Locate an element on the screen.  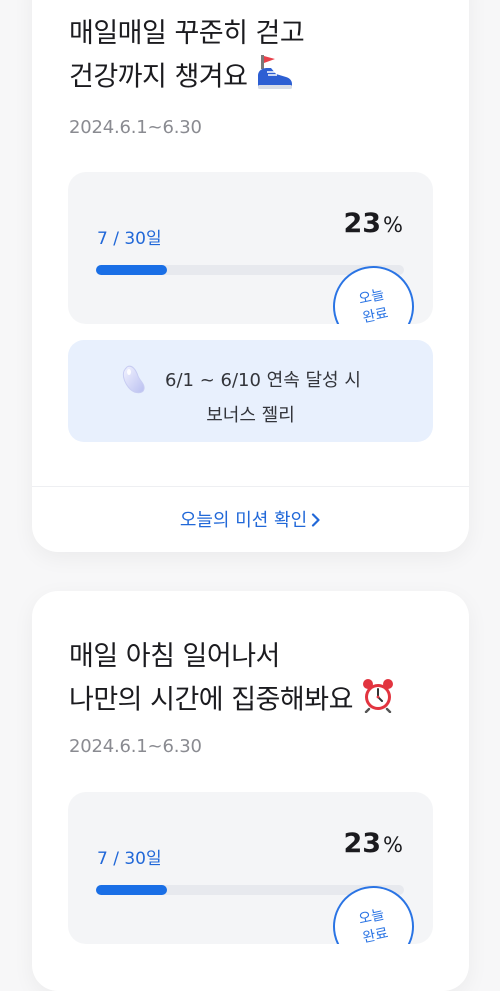
challenge-title-line2: 건강까지 챙겨요 is located at coordinates (158, 77).